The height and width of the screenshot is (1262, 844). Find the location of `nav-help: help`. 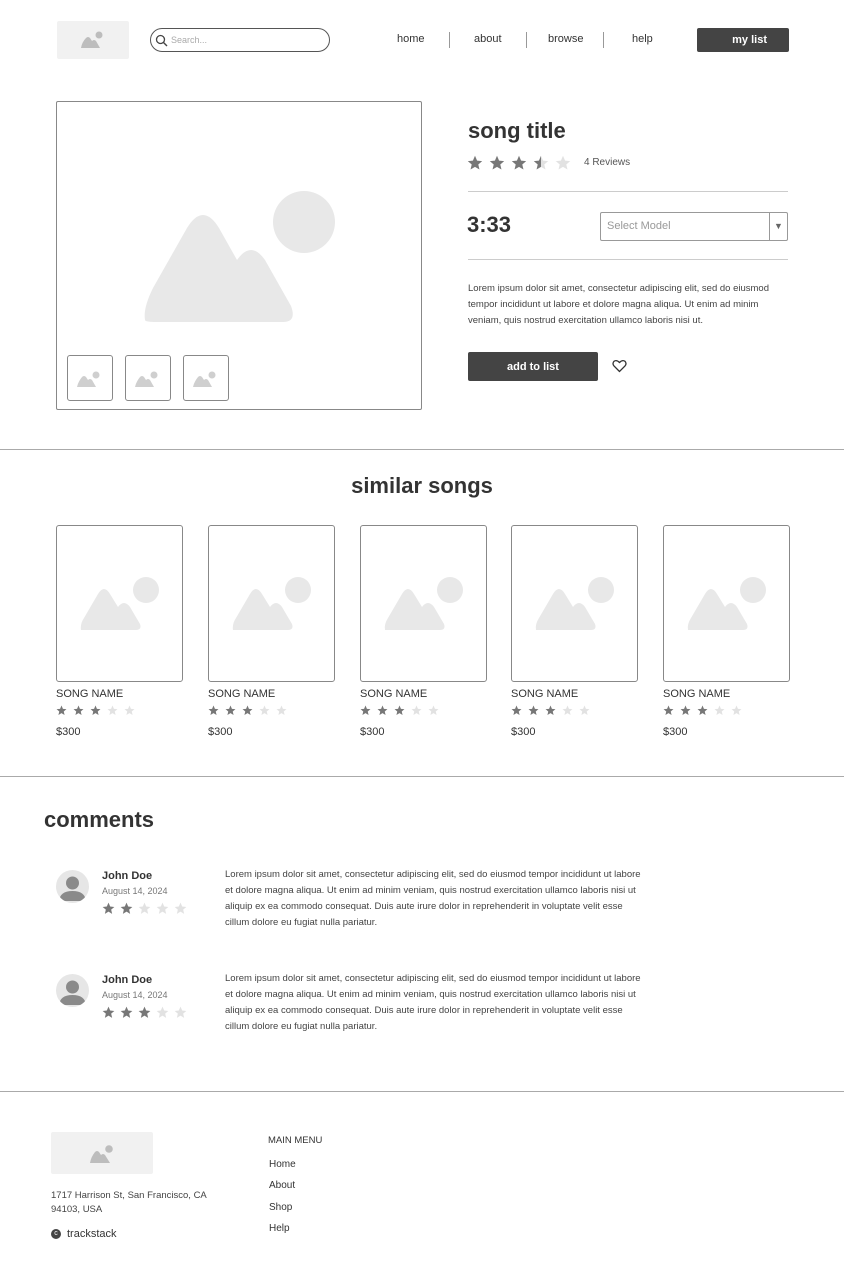

nav-help: help is located at coordinates (642, 39).